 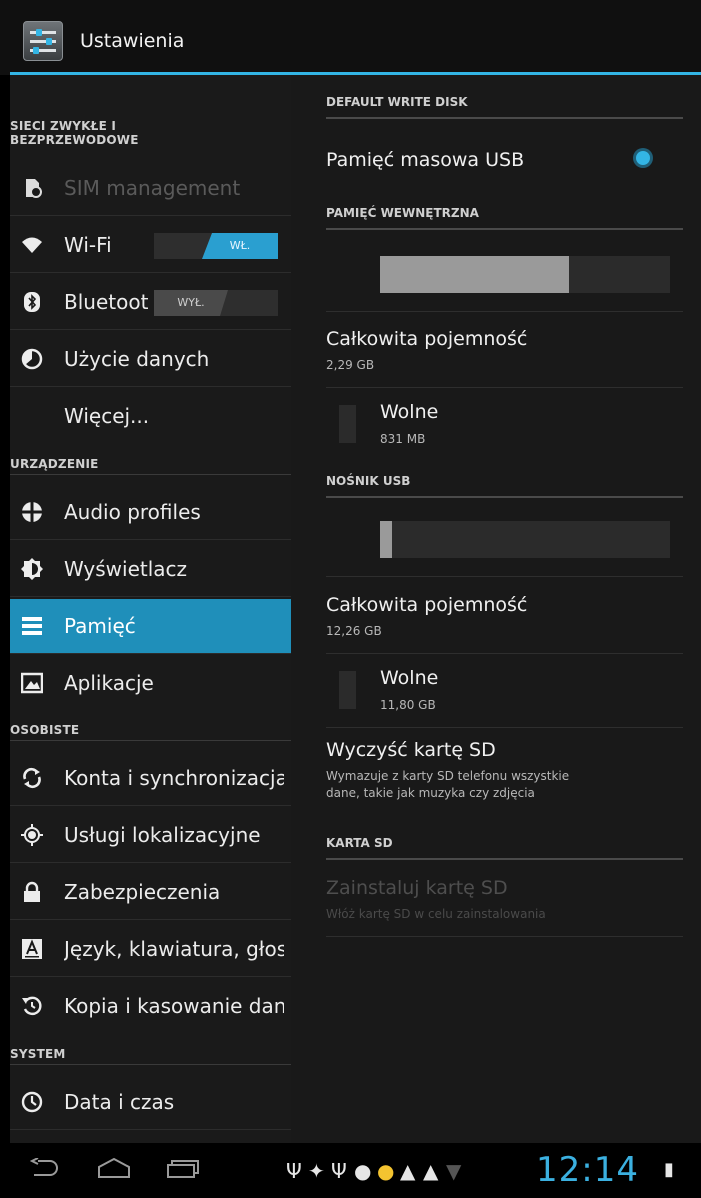 What do you see at coordinates (183, 1169) in the screenshot?
I see `recent-apps-icon` at bounding box center [183, 1169].